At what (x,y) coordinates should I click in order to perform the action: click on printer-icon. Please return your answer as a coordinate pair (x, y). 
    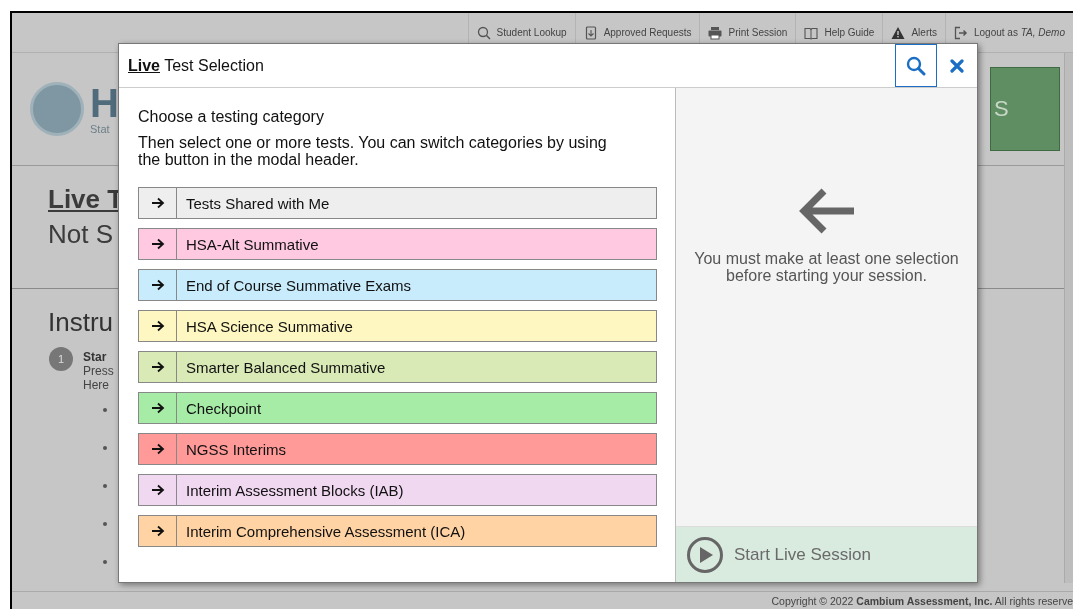
    Looking at the image, I should click on (715, 32).